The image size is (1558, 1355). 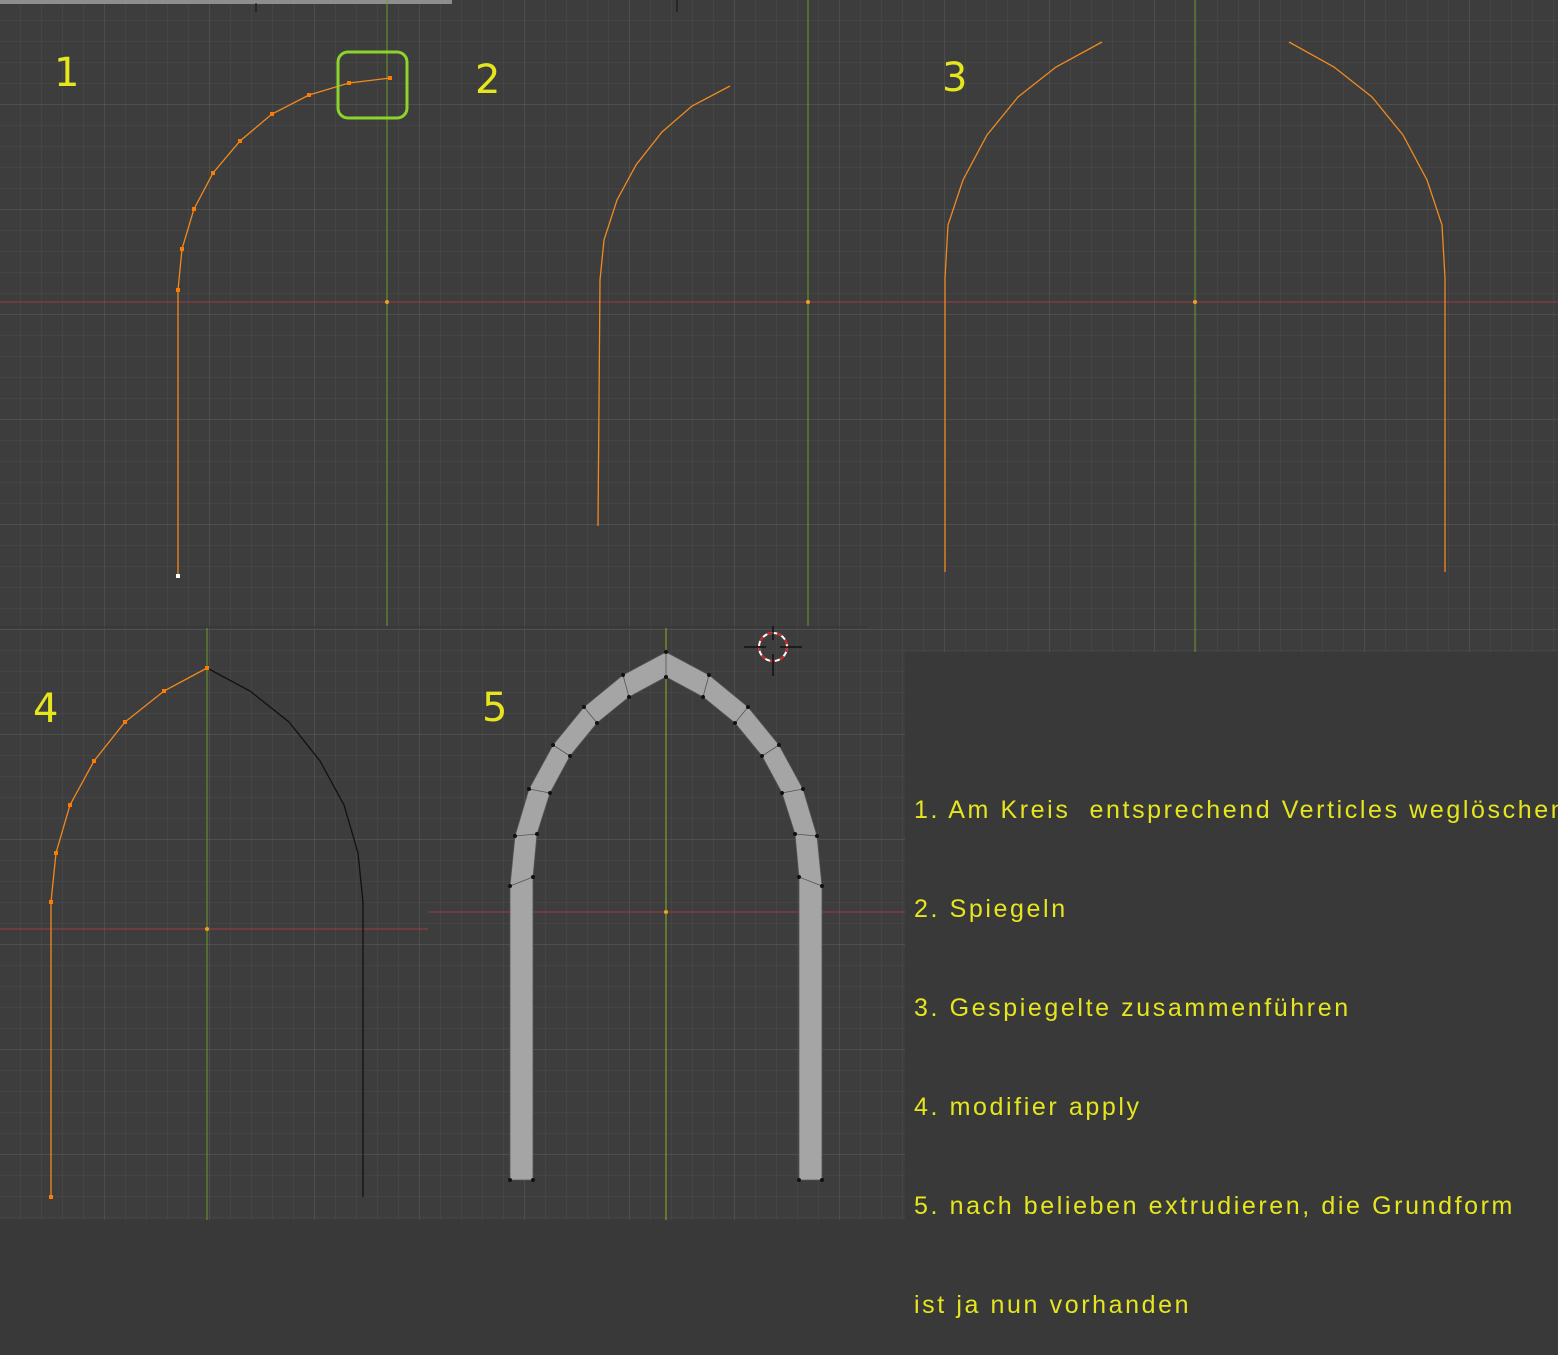 What do you see at coordinates (991, 909) in the screenshot?
I see `instruction-step-2: 2. Spiegeln` at bounding box center [991, 909].